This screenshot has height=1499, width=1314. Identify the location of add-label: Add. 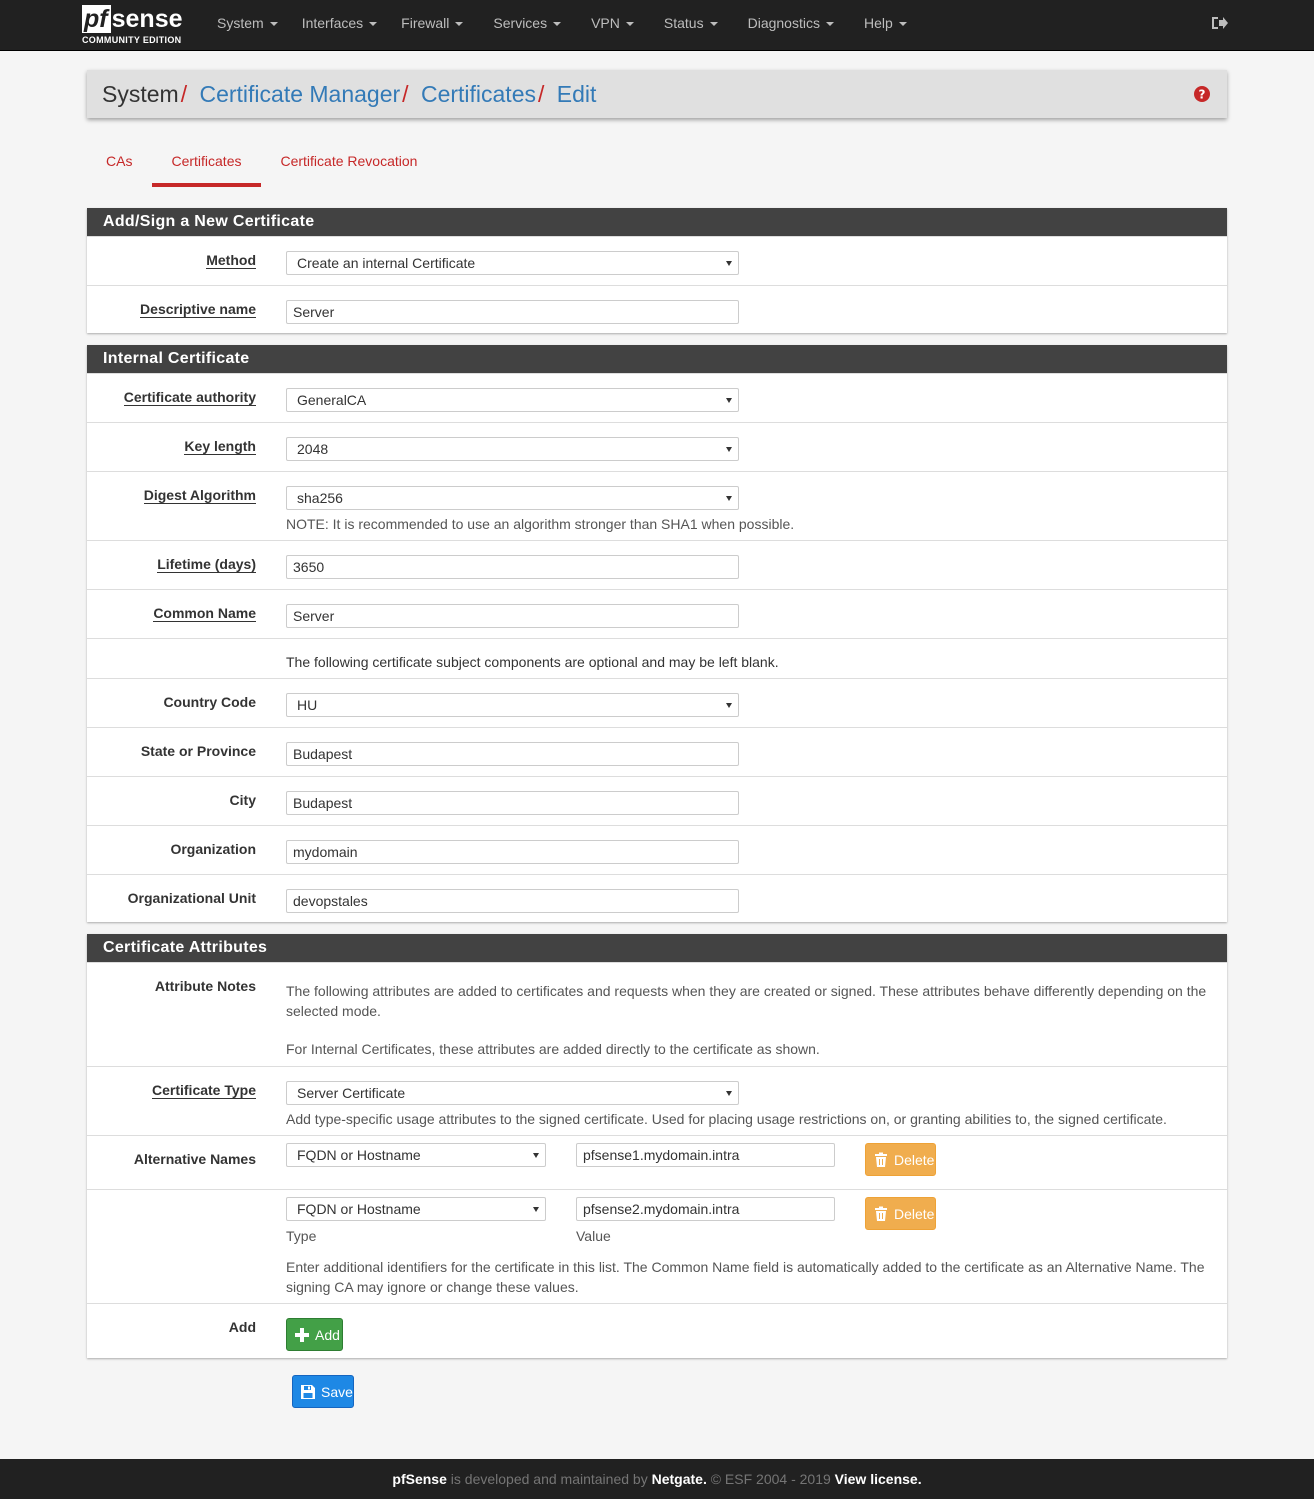
(242, 1327).